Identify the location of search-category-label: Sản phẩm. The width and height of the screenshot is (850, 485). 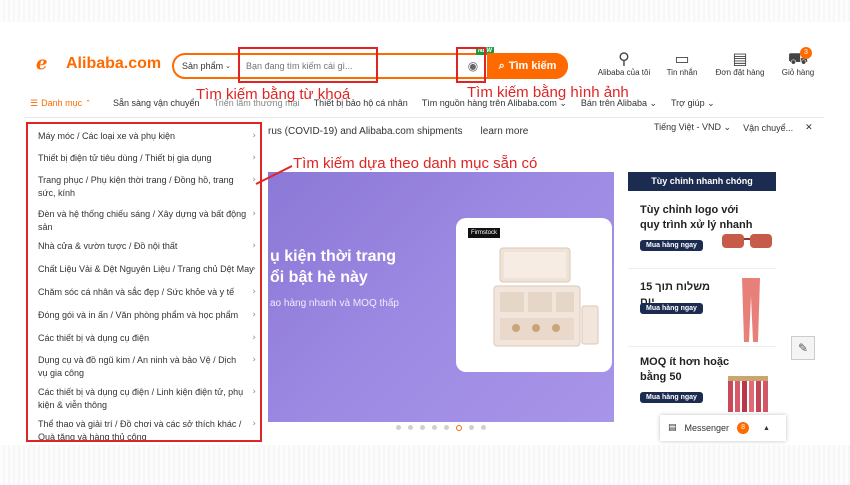
(203, 66).